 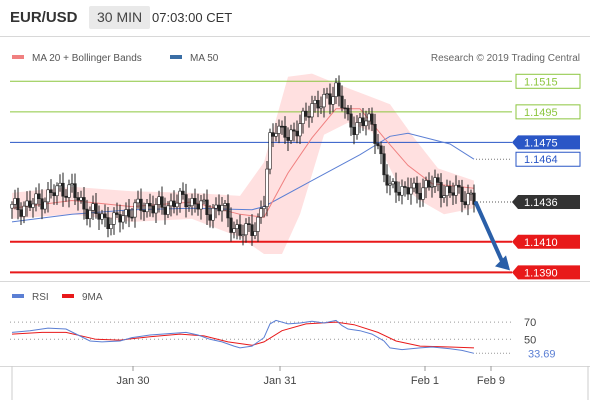 What do you see at coordinates (546, 272) in the screenshot?
I see `level-label-1.1390: 1.1390` at bounding box center [546, 272].